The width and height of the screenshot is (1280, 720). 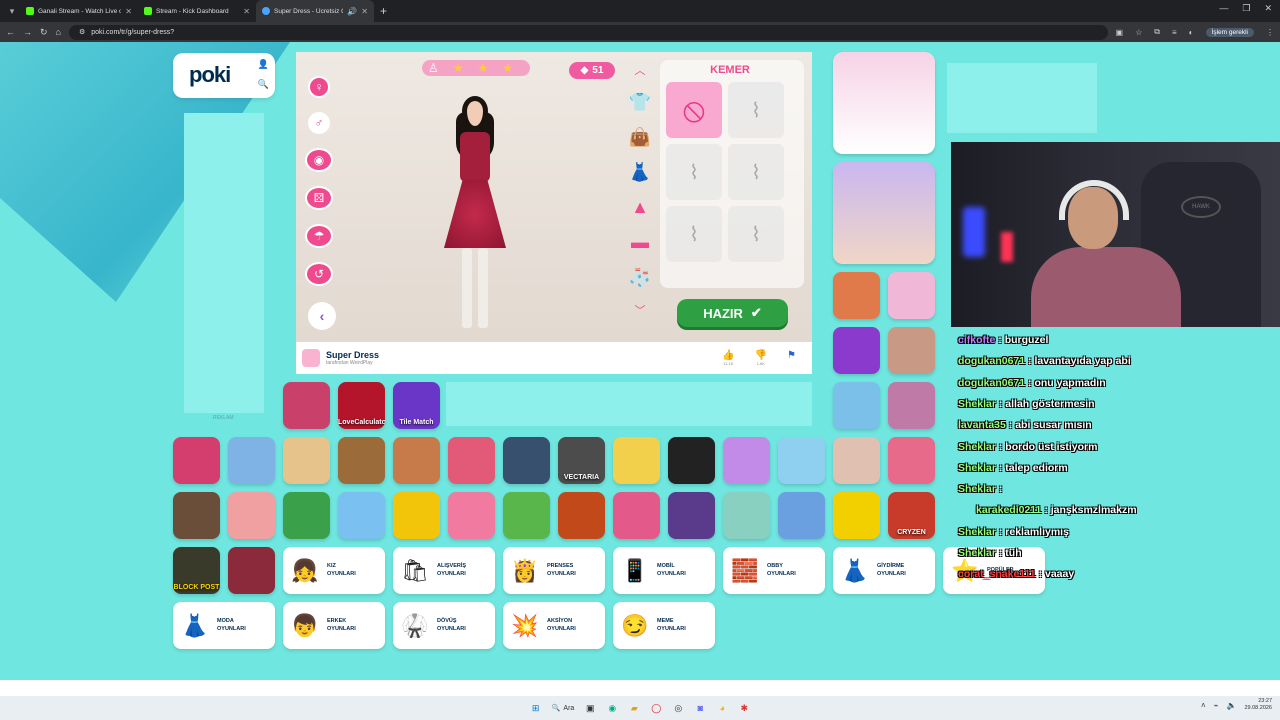 What do you see at coordinates (640, 310) in the screenshot?
I see `chevron-down-icon: ﹀` at bounding box center [640, 310].